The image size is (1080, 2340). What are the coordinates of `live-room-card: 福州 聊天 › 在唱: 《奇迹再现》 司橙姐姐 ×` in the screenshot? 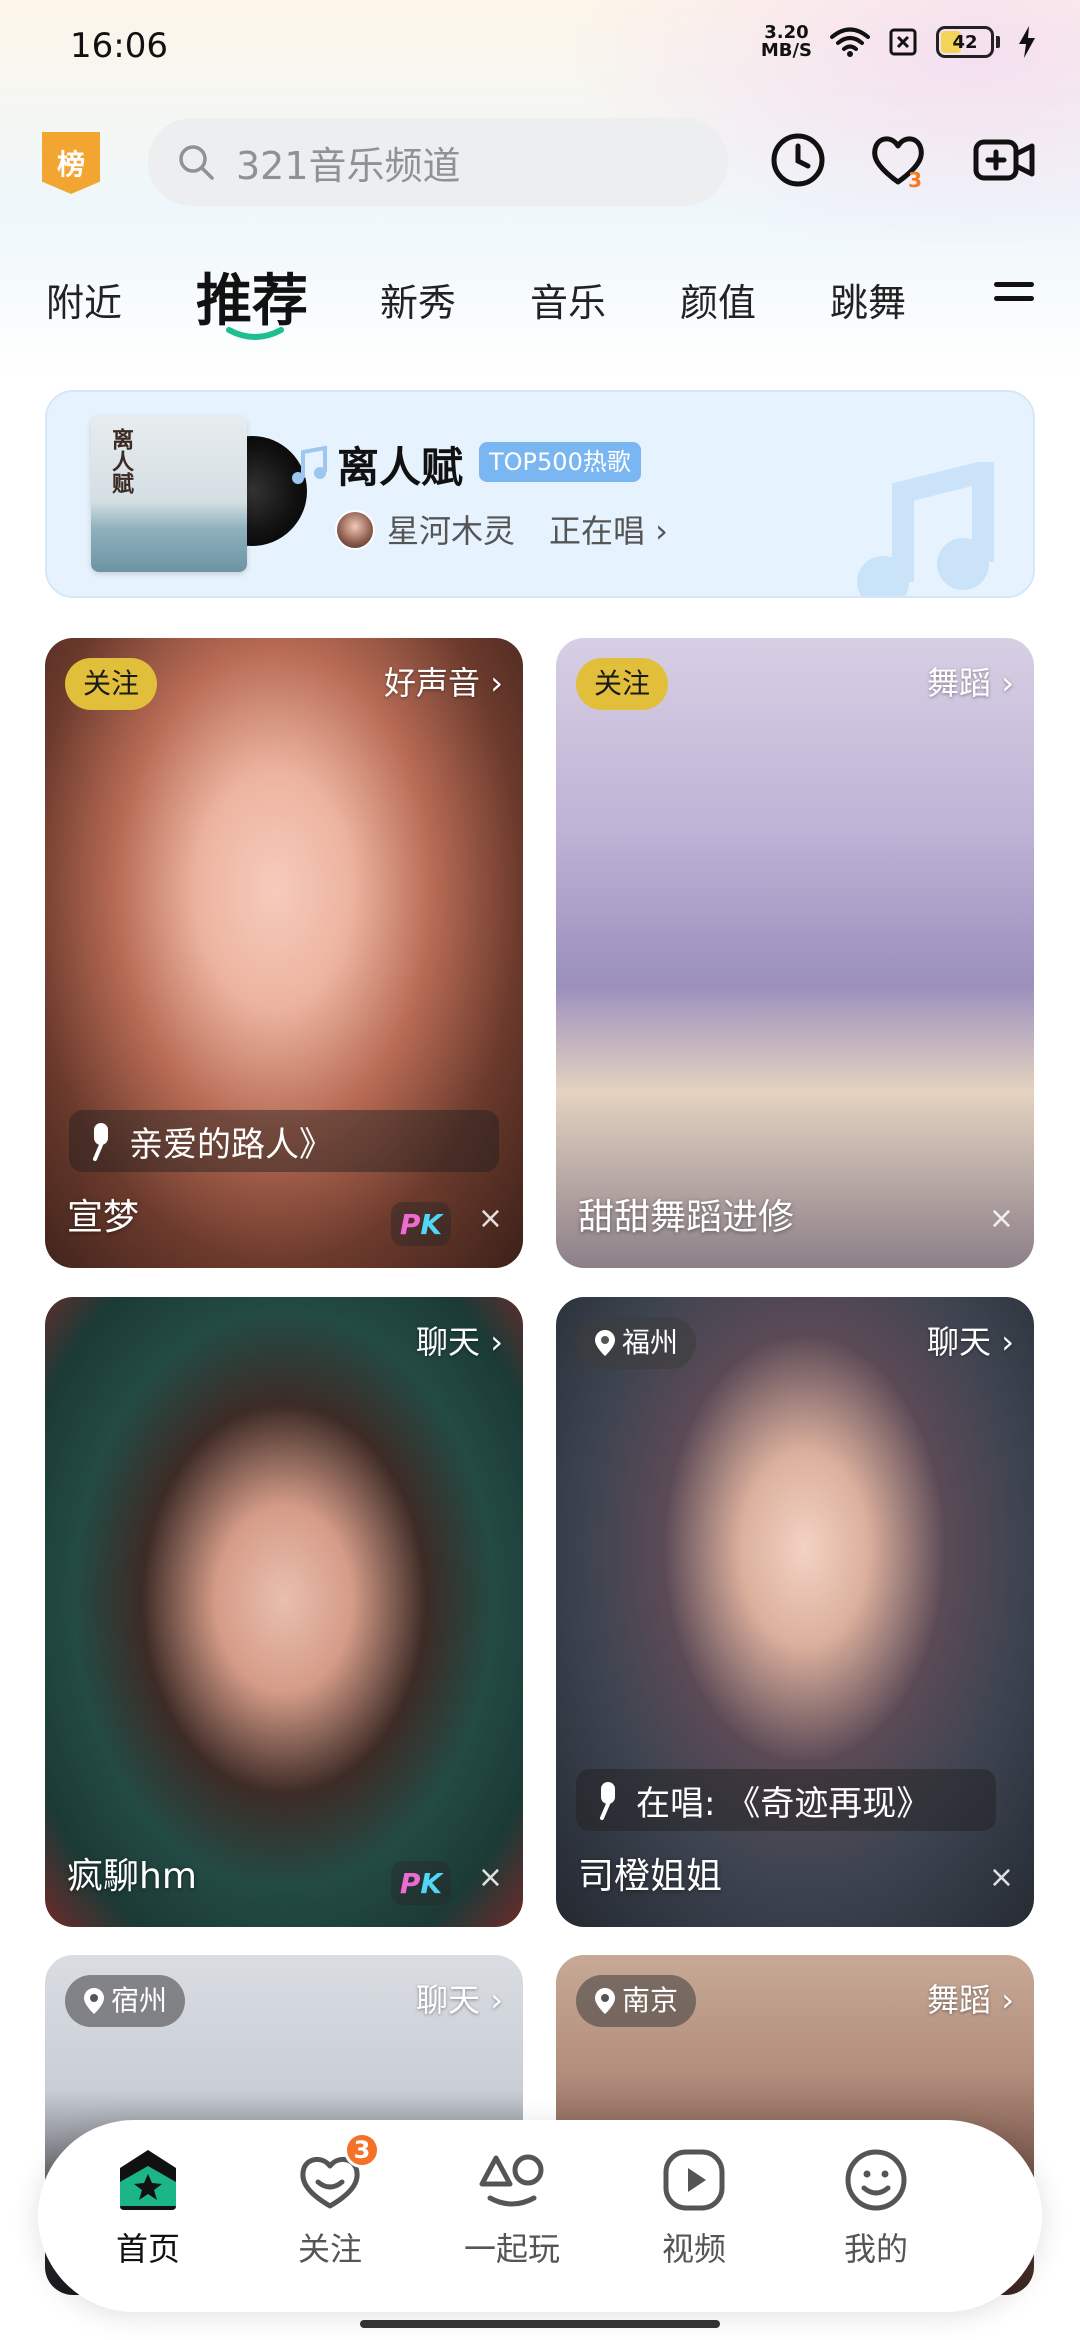 It's located at (795, 1612).